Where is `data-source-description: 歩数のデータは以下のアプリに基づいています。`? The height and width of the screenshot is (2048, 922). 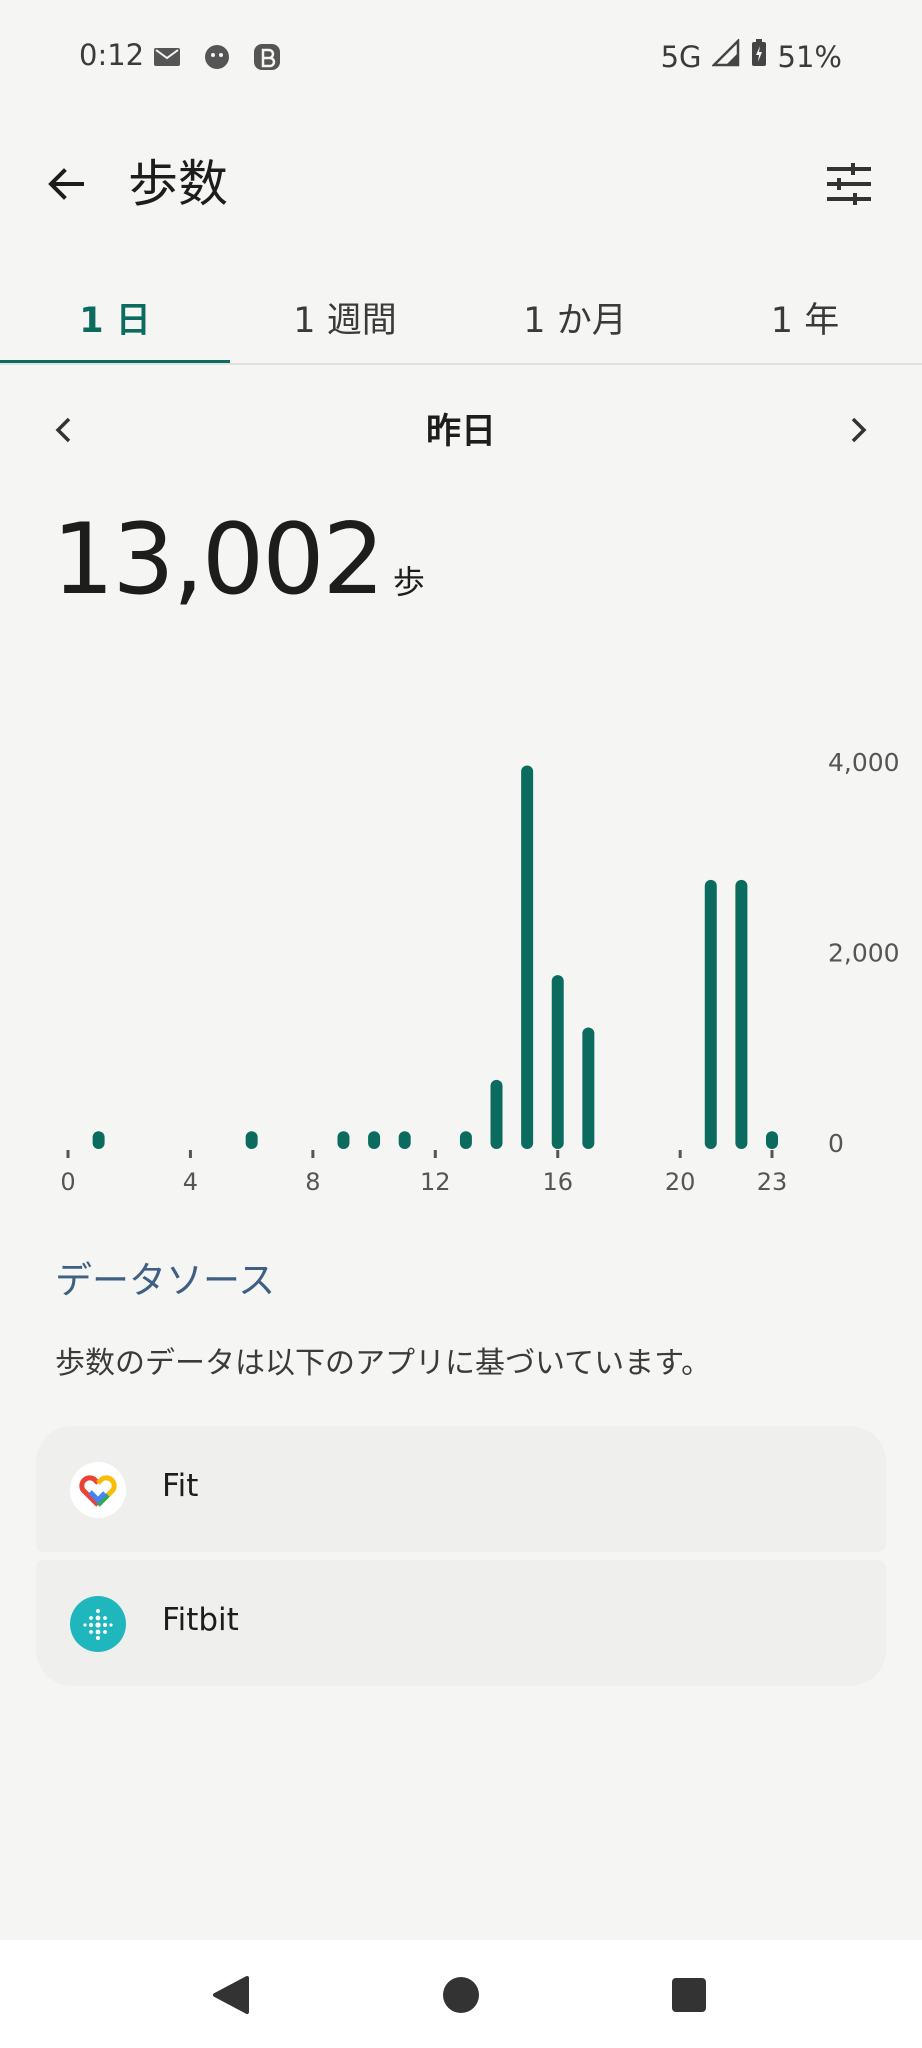 data-source-description: 歩数のデータは以下のアプリに基づいています。 is located at coordinates (383, 1363).